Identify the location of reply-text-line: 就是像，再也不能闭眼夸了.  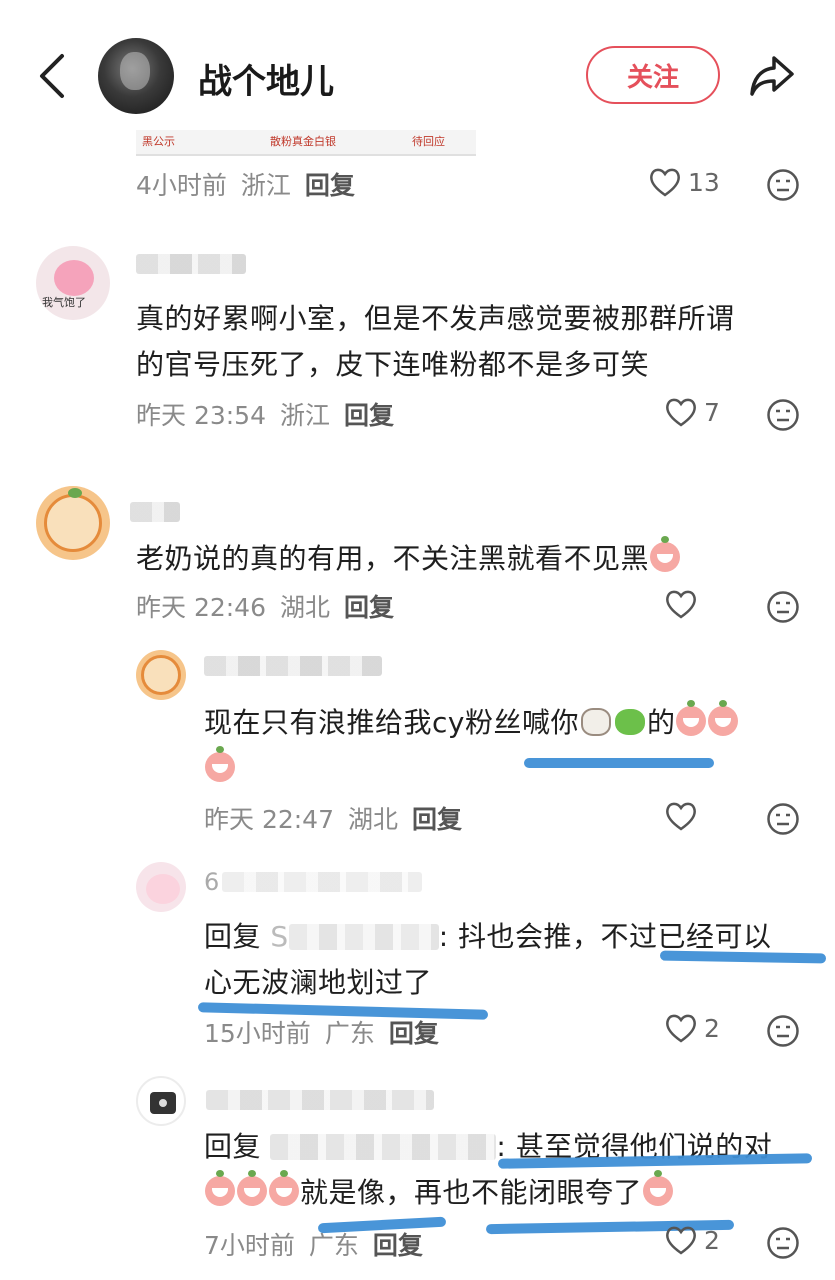
(488, 1193).